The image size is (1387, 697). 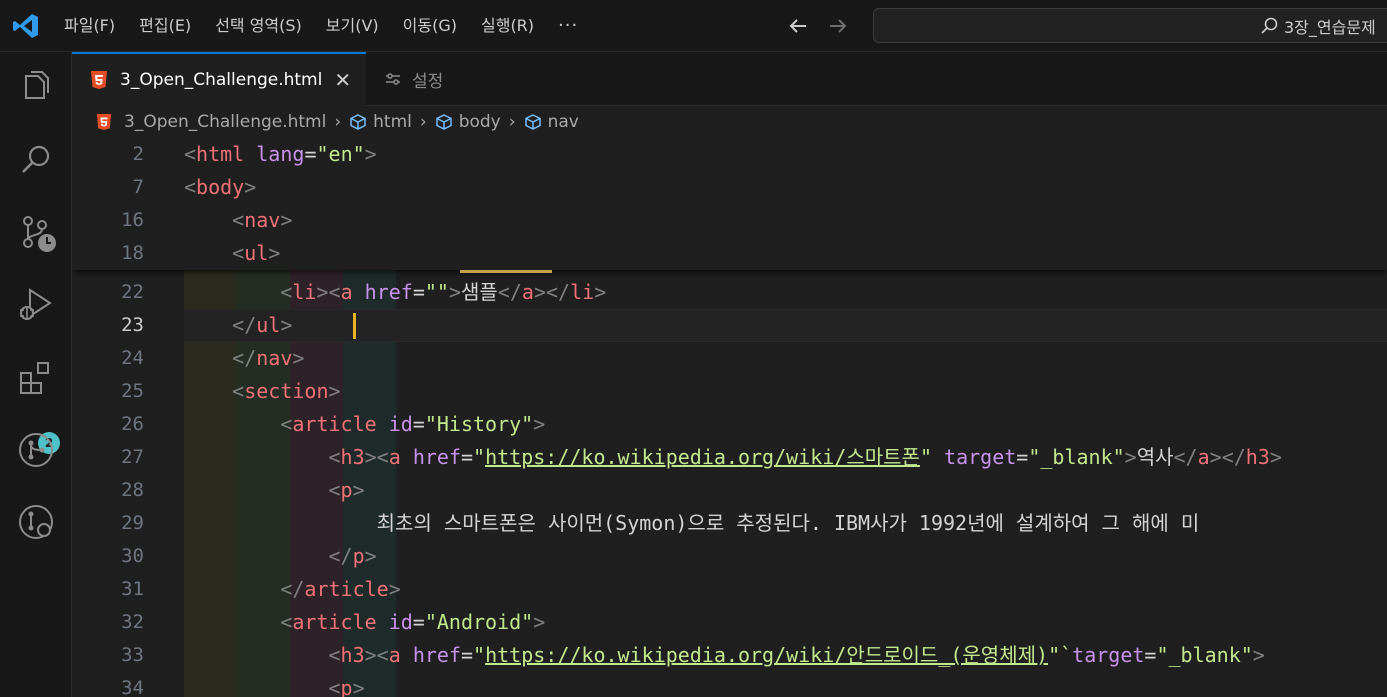 I want to click on code-line: 30 </p>, so click(x=729, y=556).